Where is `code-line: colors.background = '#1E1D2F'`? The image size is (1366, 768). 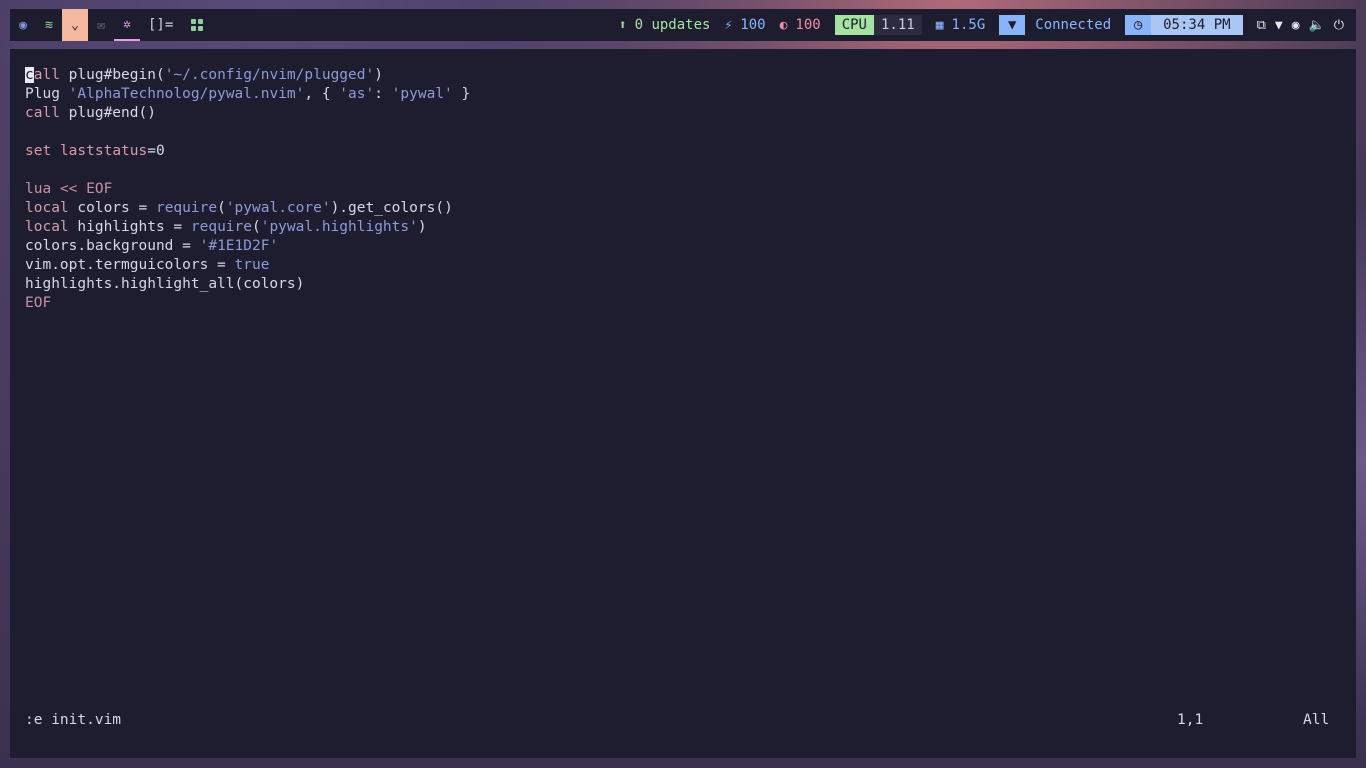
code-line: colors.background = '#1E1D2F' is located at coordinates (247, 246).